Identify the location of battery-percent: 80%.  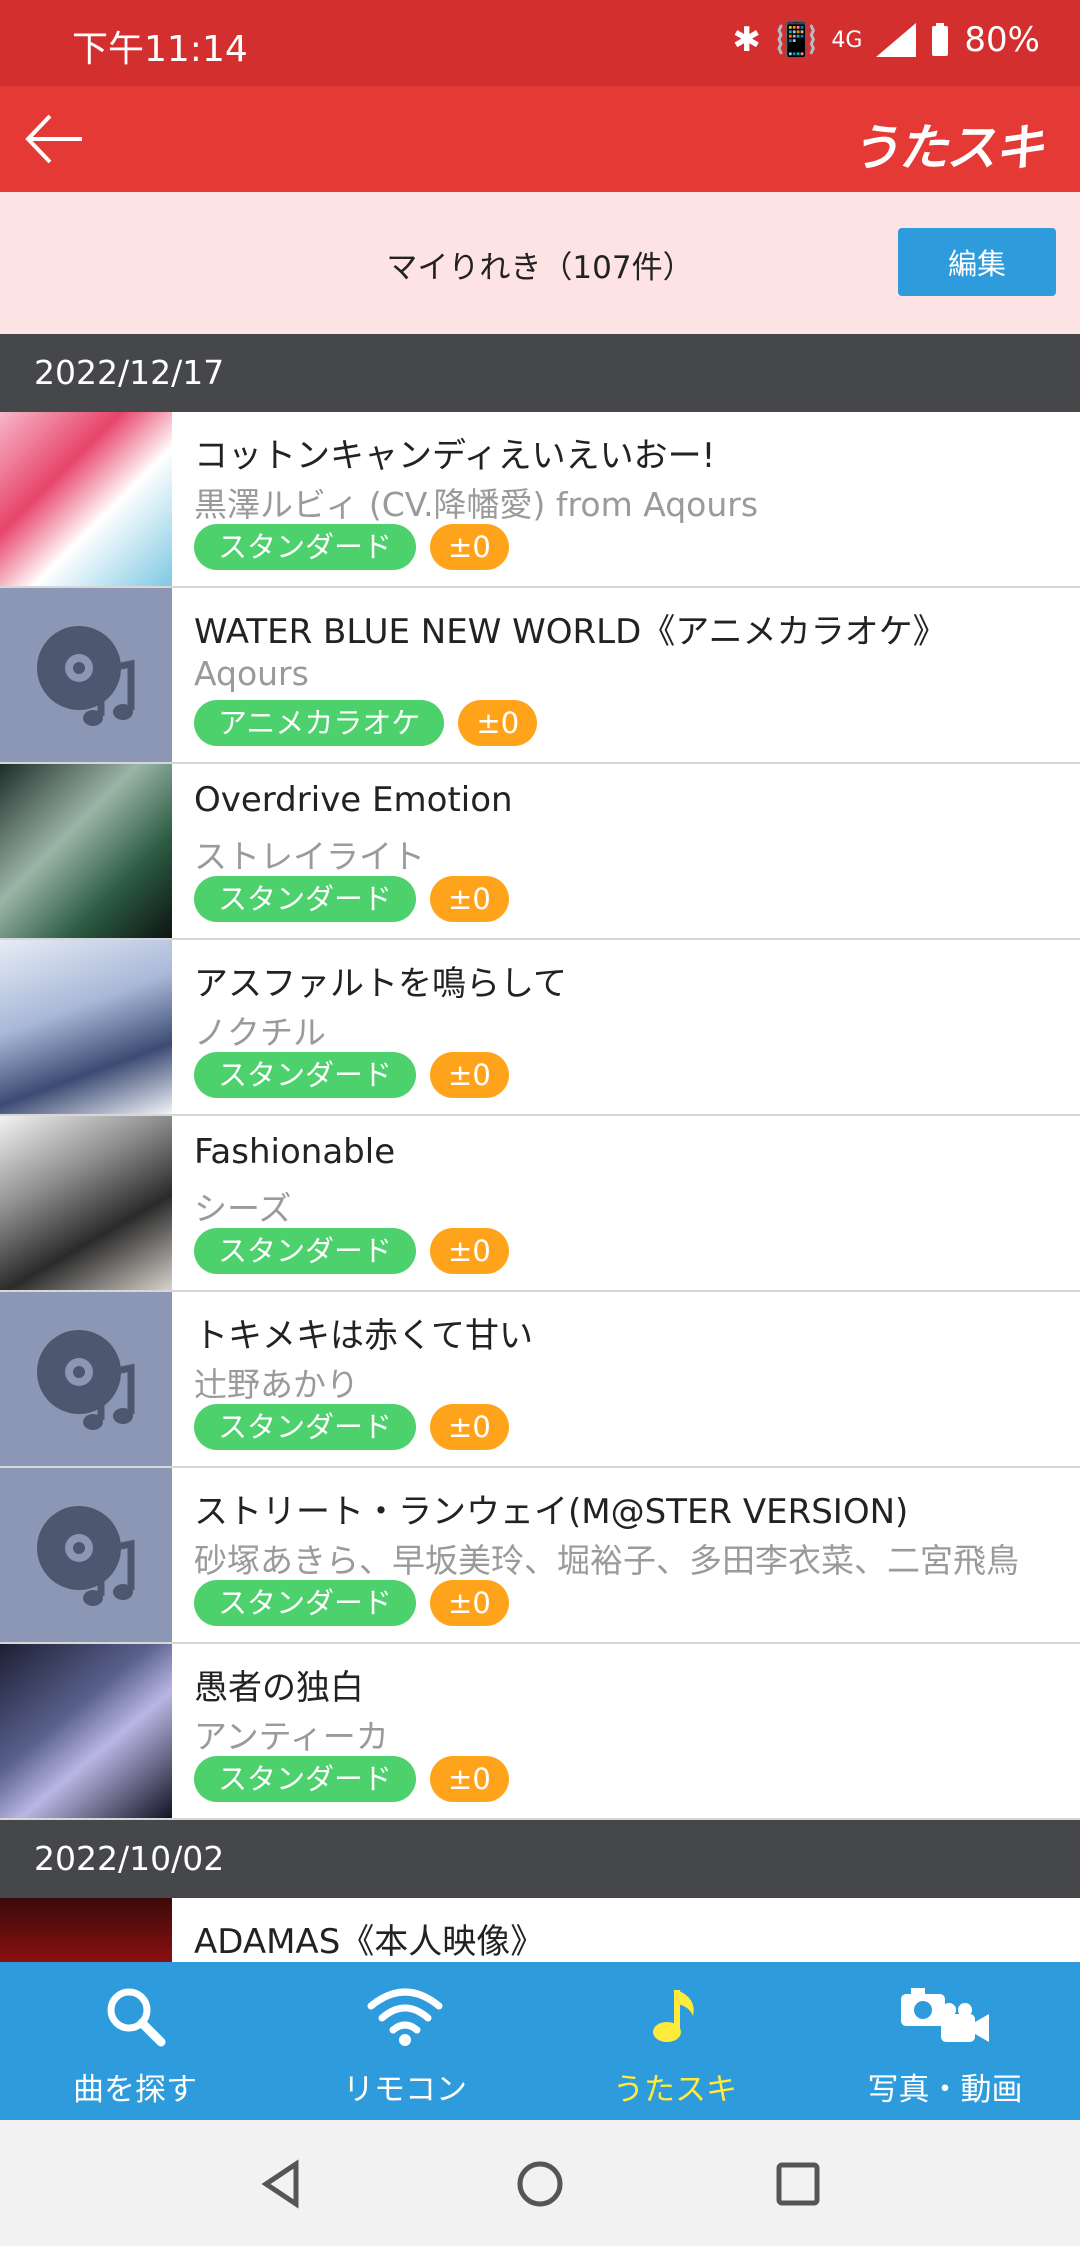
(1002, 40).